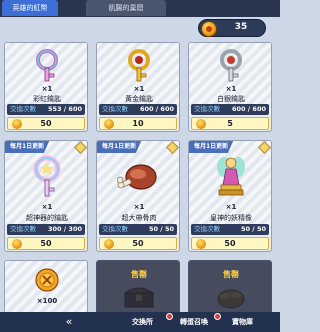 This screenshot has width=320, height=332. I want to click on shop-item-super-artifact-key: 每月1日更新 ×1 超神器的鑰匙 交換次數 300 / 300 50, so click(46, 196).